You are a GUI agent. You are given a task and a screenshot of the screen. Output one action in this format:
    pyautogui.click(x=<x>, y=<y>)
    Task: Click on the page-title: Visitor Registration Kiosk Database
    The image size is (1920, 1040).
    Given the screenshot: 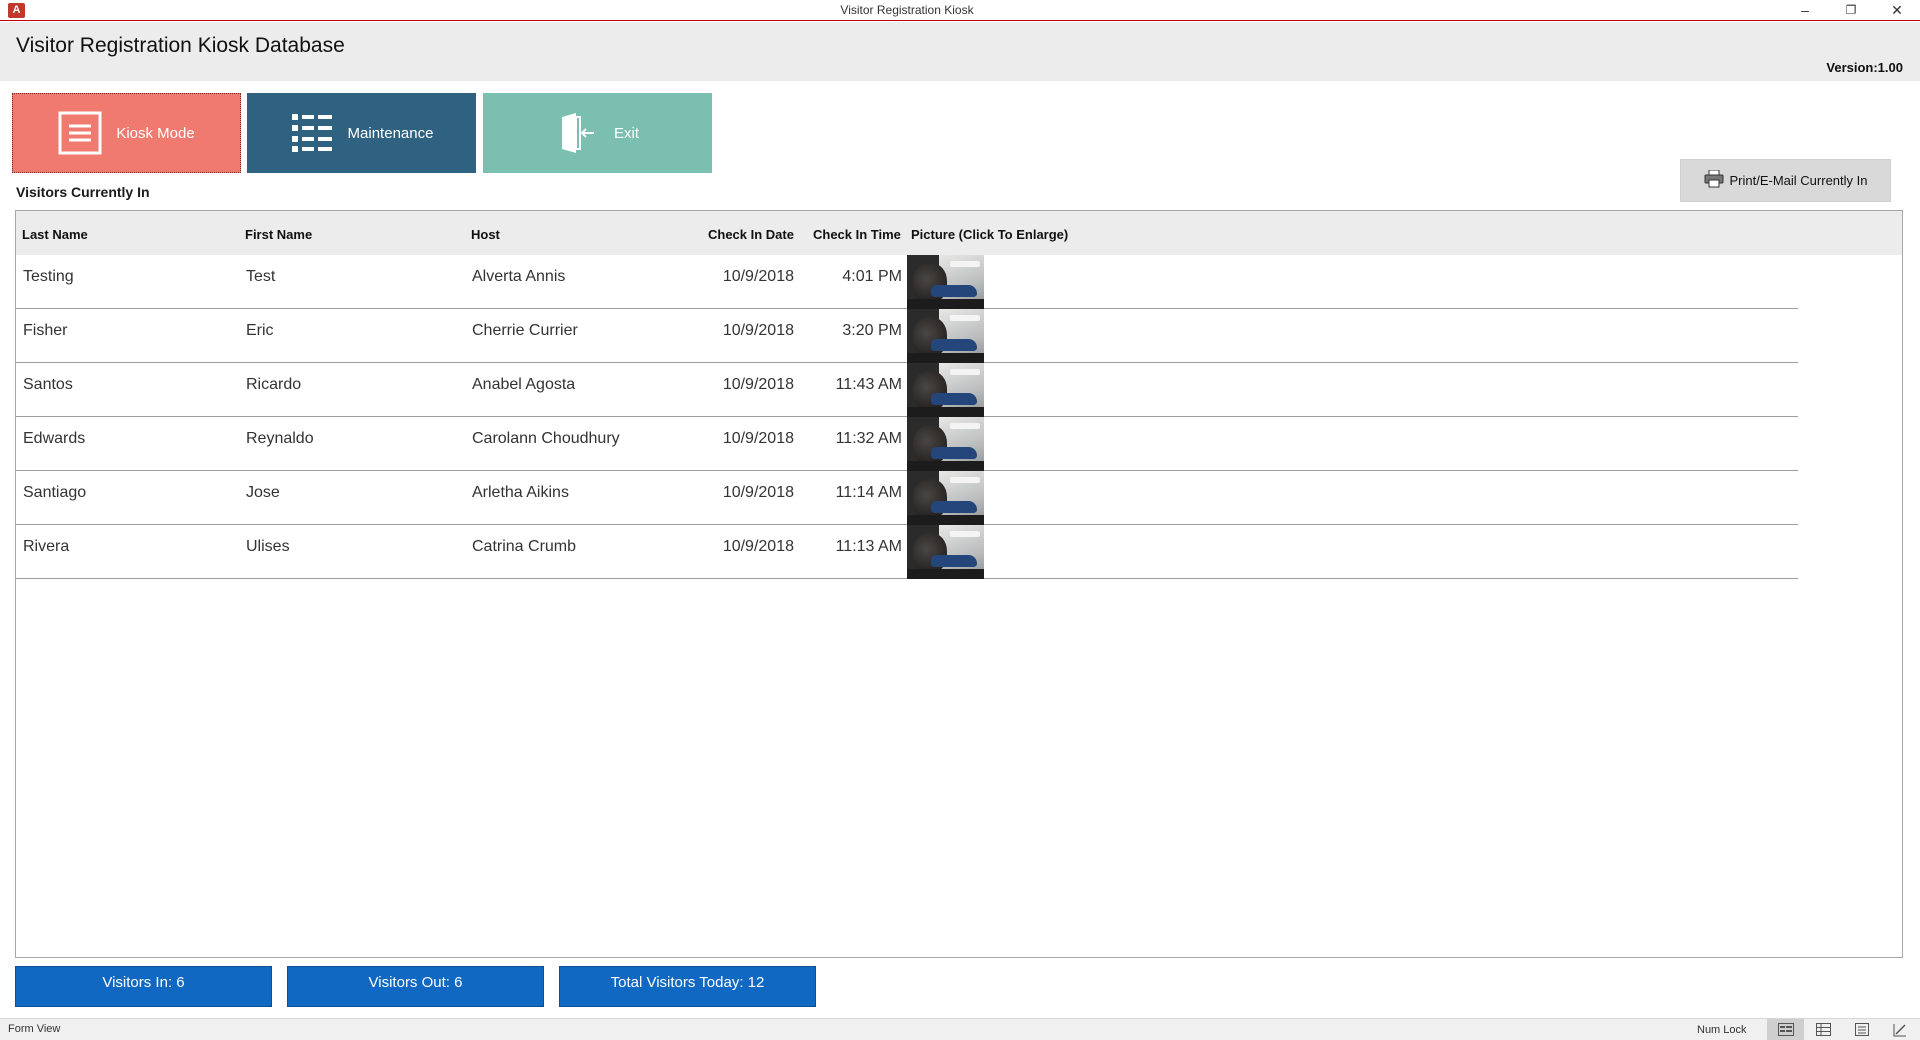 What is the action you would take?
    pyautogui.click(x=180, y=45)
    